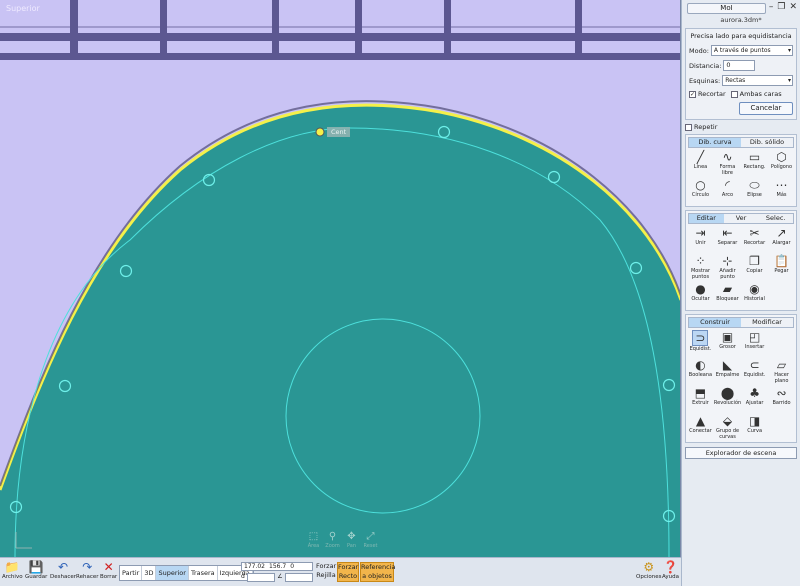 The width and height of the screenshot is (800, 586). I want to click on button-label: Rehacer, so click(87, 577).